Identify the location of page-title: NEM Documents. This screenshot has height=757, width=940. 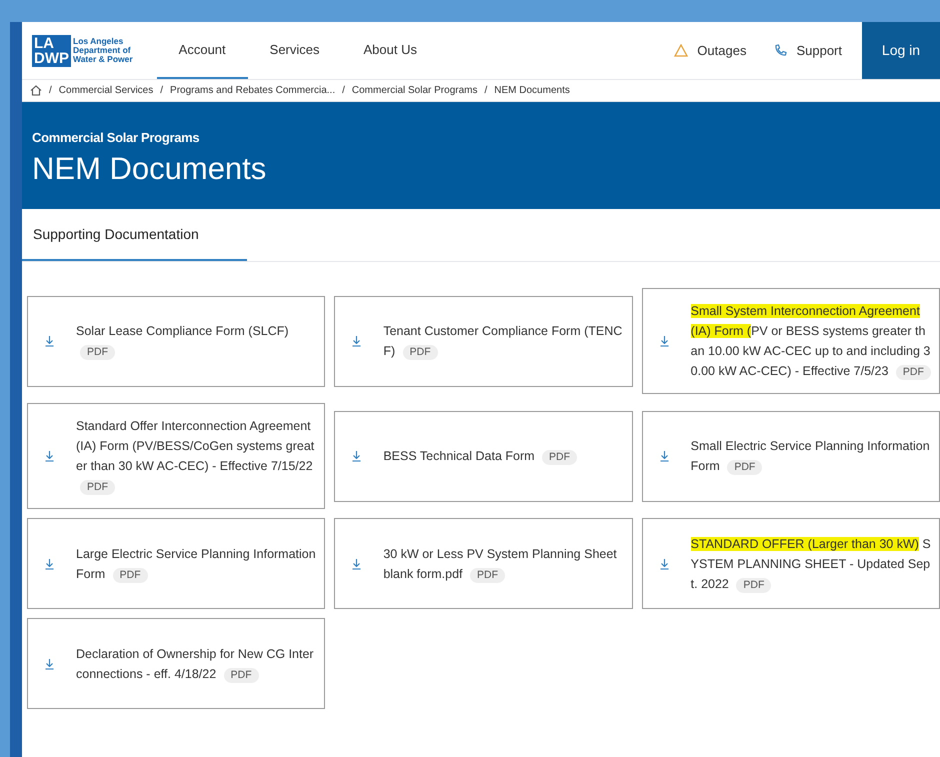
(150, 169).